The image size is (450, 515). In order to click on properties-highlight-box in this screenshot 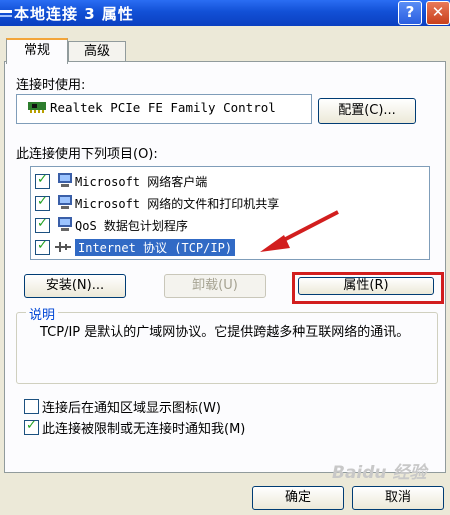, I will do `click(368, 288)`.